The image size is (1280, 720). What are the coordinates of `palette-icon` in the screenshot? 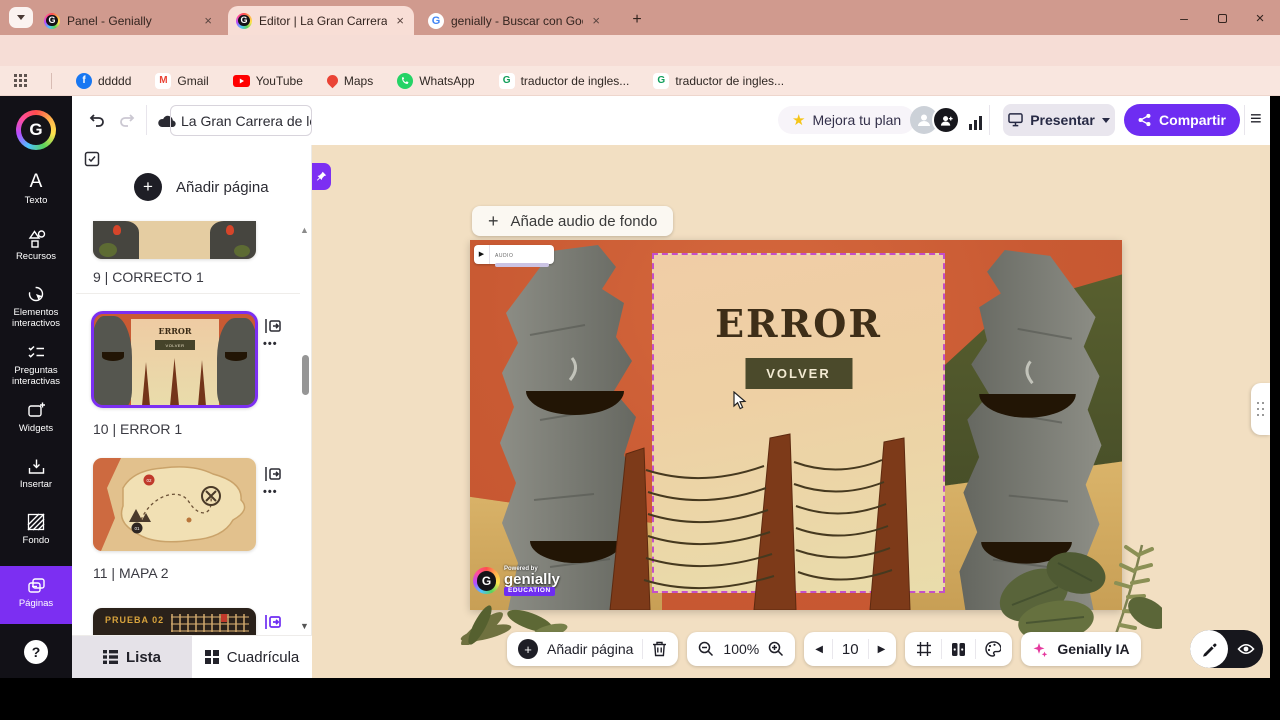 It's located at (993, 649).